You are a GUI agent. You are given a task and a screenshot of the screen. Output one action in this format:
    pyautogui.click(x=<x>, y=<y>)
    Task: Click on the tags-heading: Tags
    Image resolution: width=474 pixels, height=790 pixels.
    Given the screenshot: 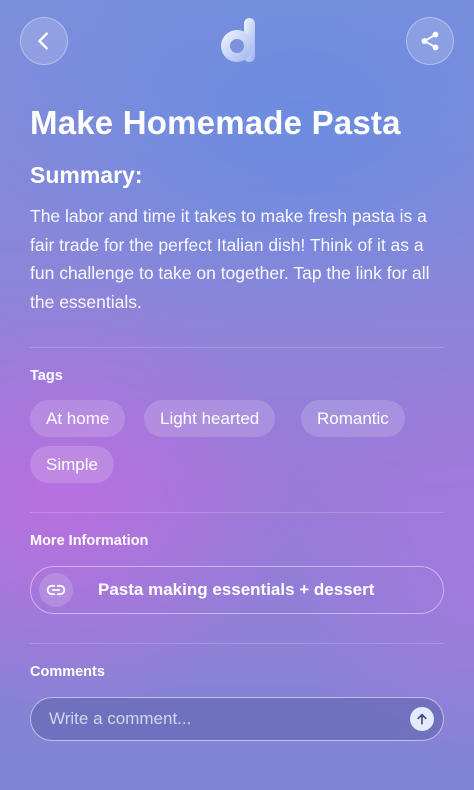 What is the action you would take?
    pyautogui.click(x=46, y=376)
    